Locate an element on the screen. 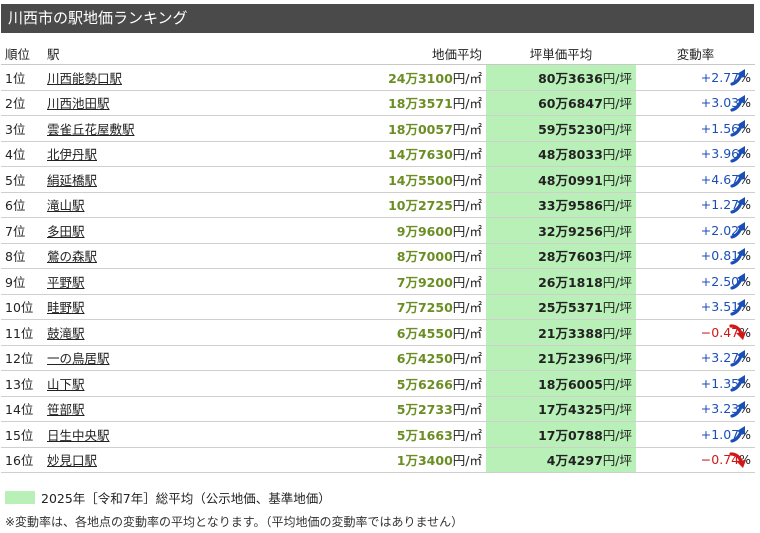 The width and height of the screenshot is (760, 533). station-link: 北伊丹駅 is located at coordinates (72, 154).